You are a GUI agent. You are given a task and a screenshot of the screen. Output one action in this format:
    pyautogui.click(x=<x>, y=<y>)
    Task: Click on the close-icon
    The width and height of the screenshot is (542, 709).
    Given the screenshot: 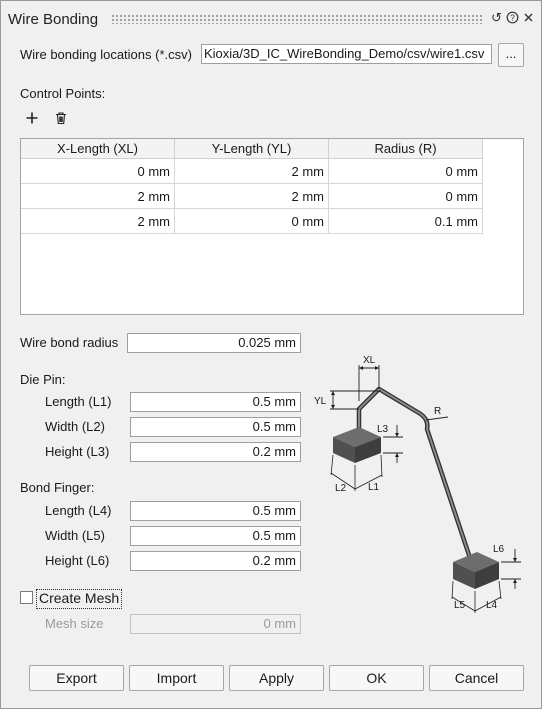 What is the action you would take?
    pyautogui.click(x=528, y=17)
    